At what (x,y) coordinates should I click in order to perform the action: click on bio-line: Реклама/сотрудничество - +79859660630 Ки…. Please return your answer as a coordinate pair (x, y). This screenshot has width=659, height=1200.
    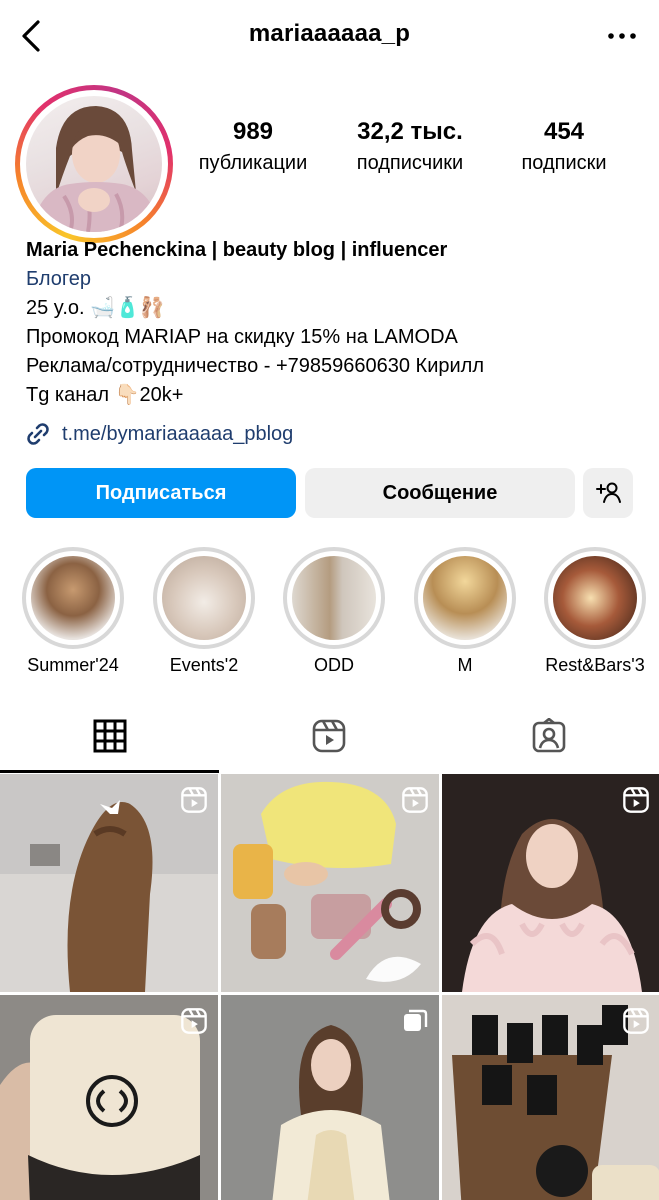
    Looking at the image, I should click on (255, 366).